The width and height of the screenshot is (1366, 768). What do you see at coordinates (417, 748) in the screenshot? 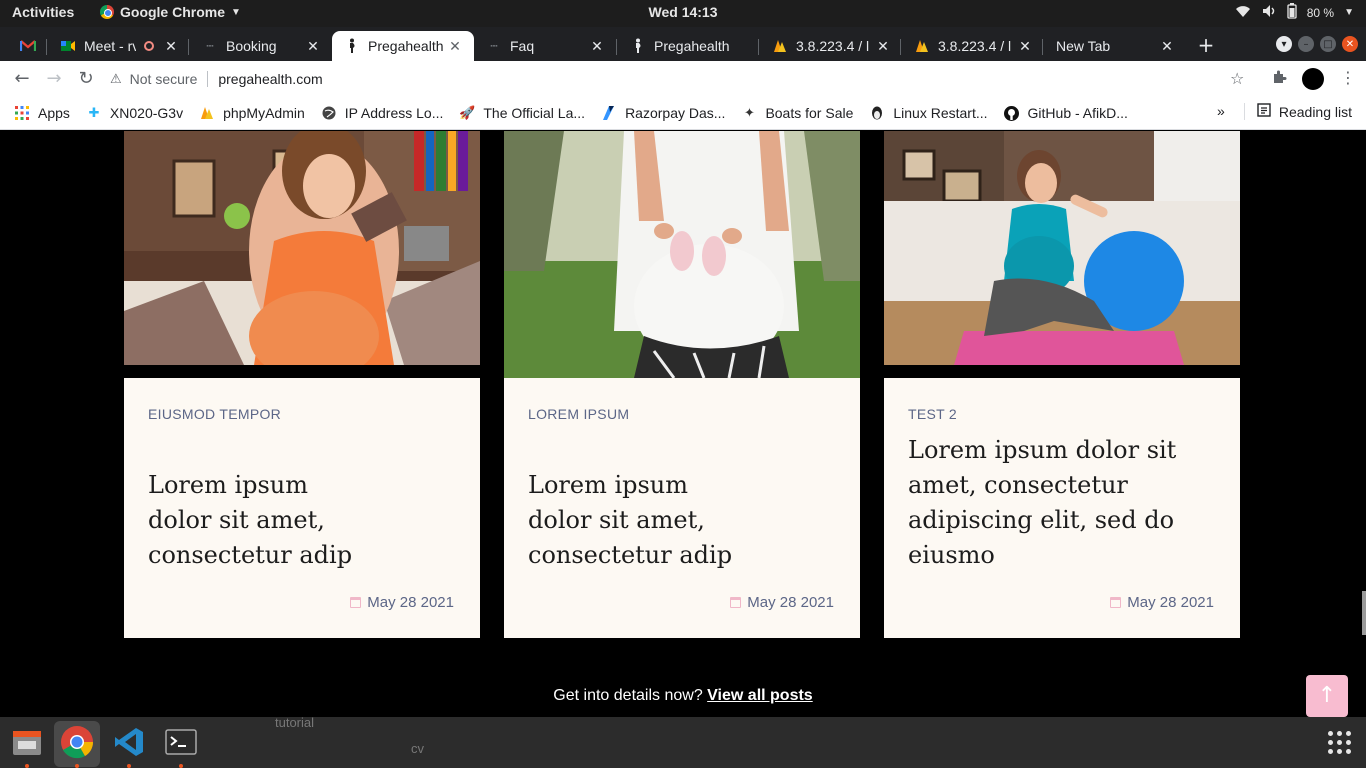
I see `desktop-folder-label: cv` at bounding box center [417, 748].